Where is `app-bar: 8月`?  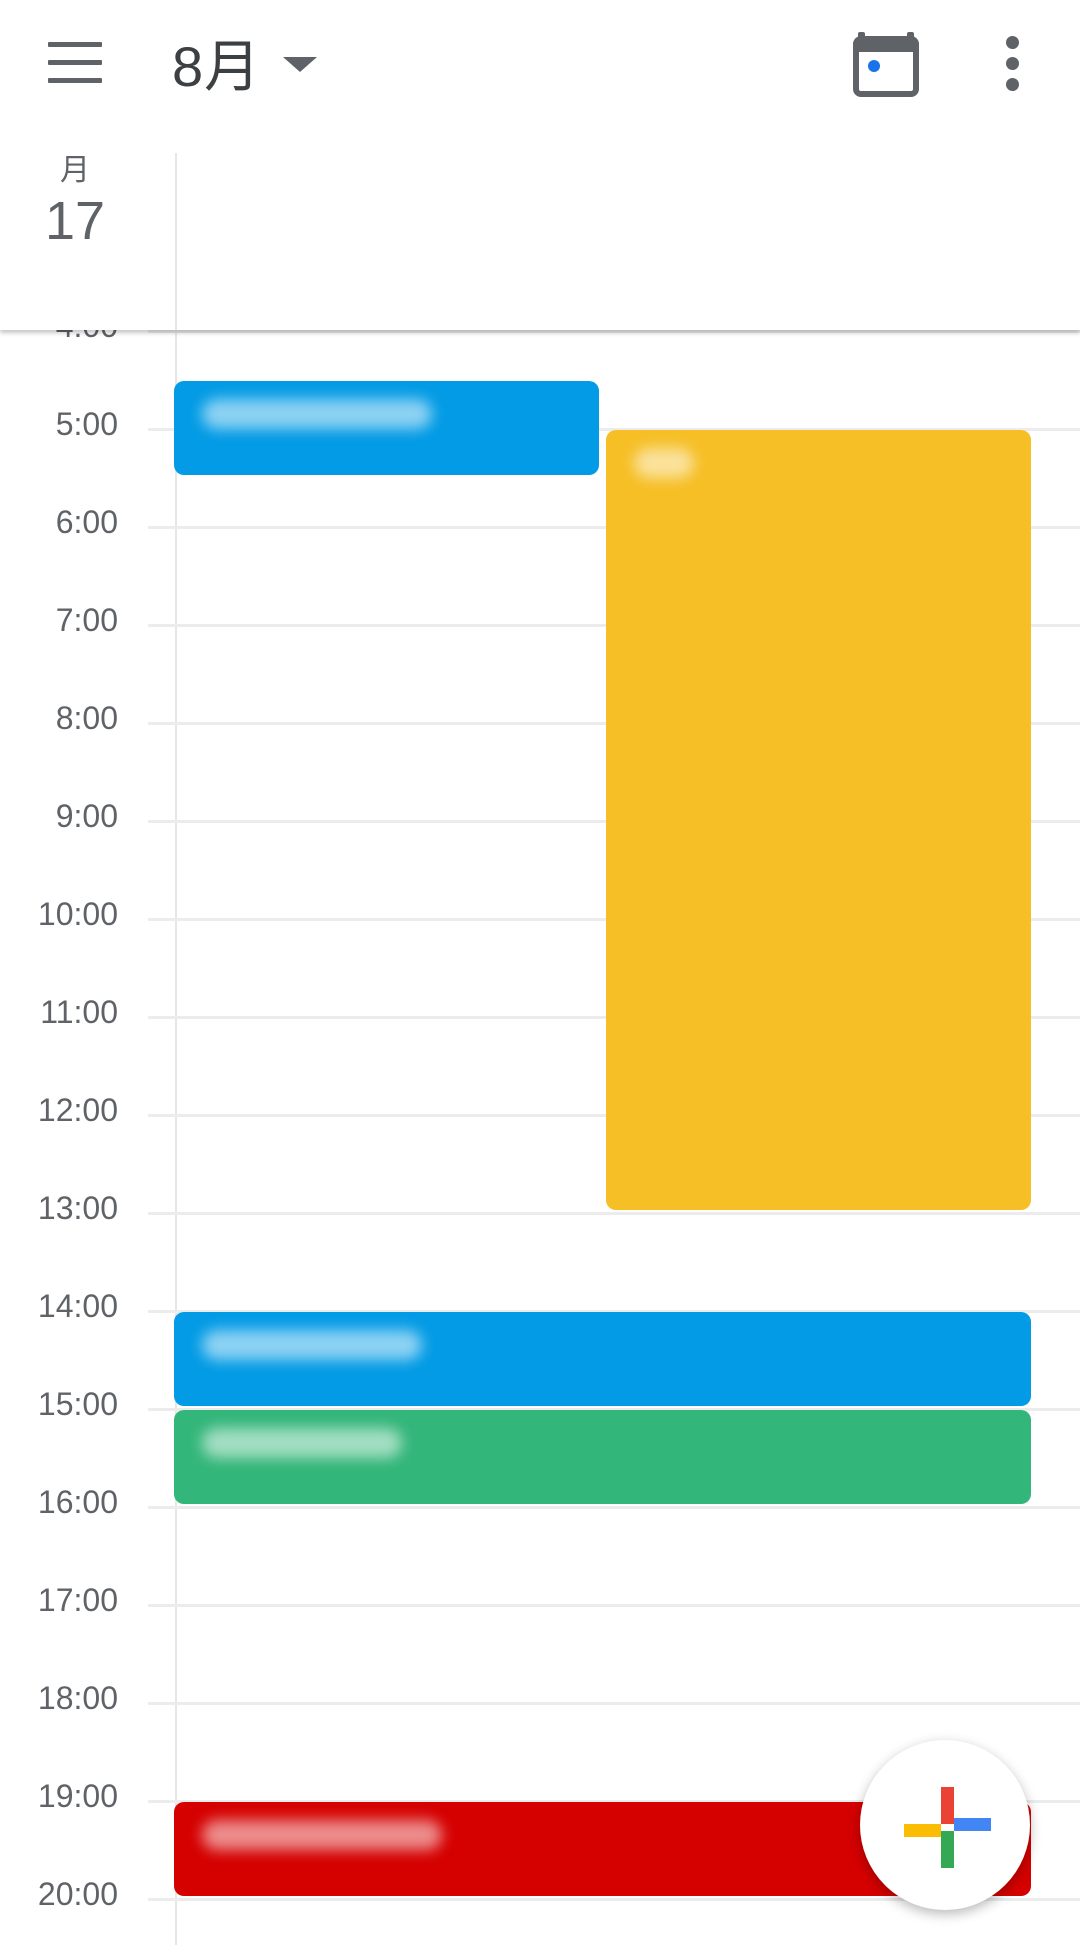 app-bar: 8月 is located at coordinates (540, 62).